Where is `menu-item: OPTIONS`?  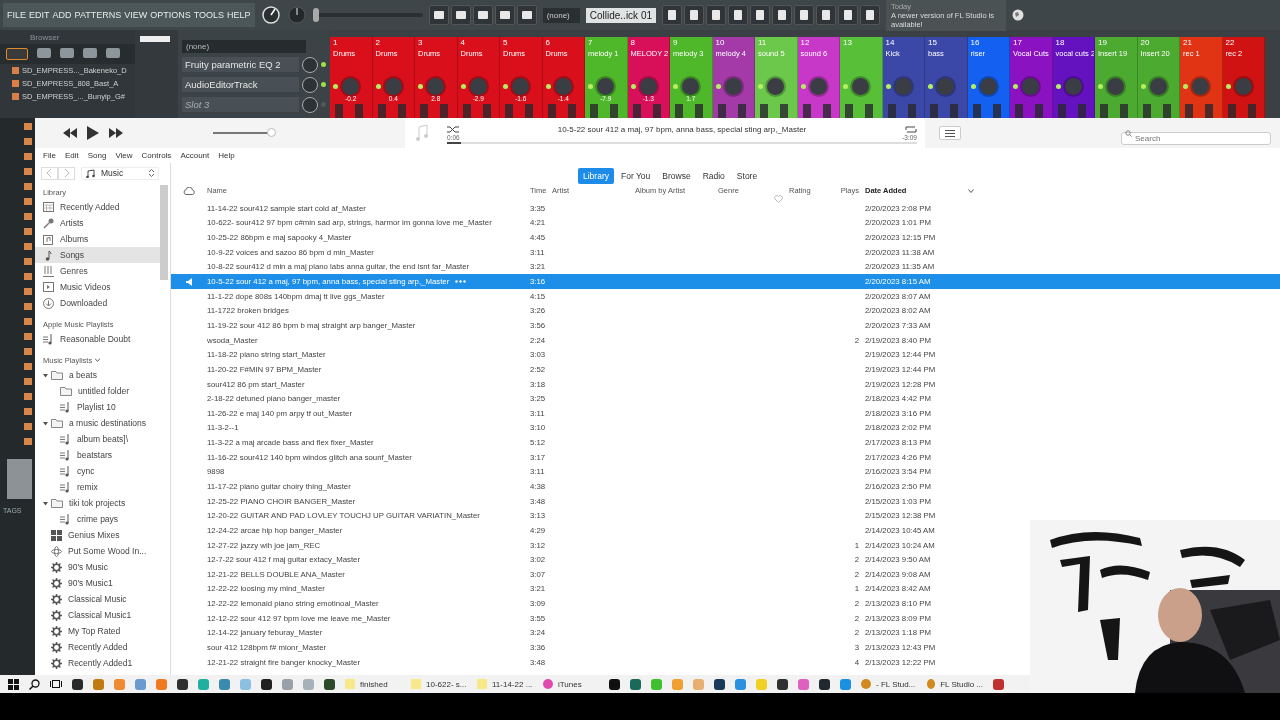
menu-item: OPTIONS is located at coordinates (170, 15).